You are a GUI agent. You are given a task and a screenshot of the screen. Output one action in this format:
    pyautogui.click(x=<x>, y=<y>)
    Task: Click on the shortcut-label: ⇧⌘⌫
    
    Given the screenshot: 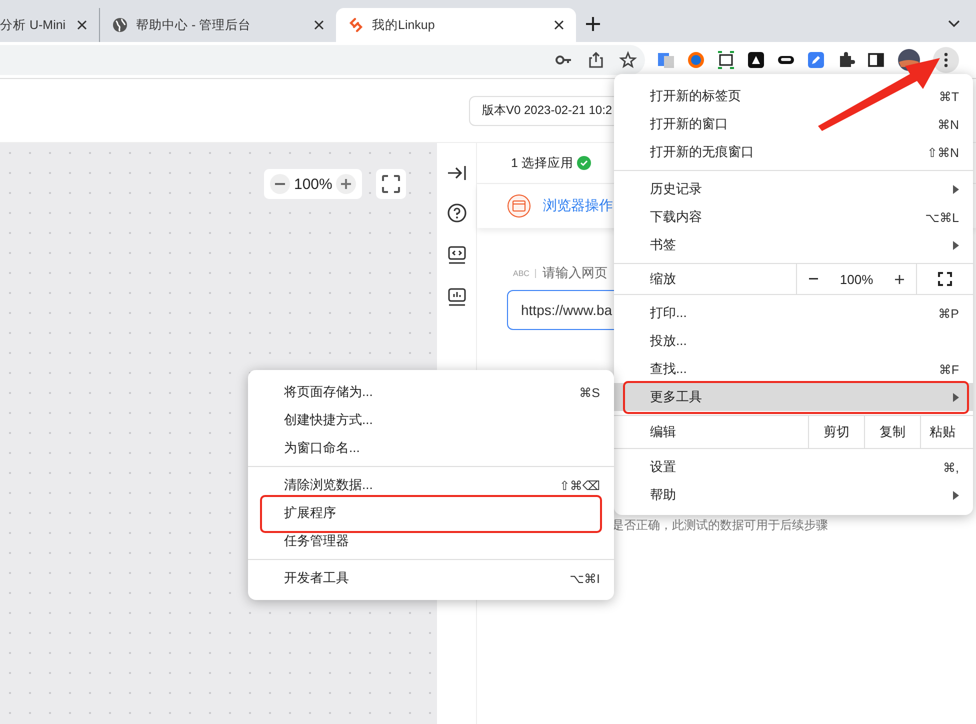 What is the action you would take?
    pyautogui.click(x=579, y=485)
    